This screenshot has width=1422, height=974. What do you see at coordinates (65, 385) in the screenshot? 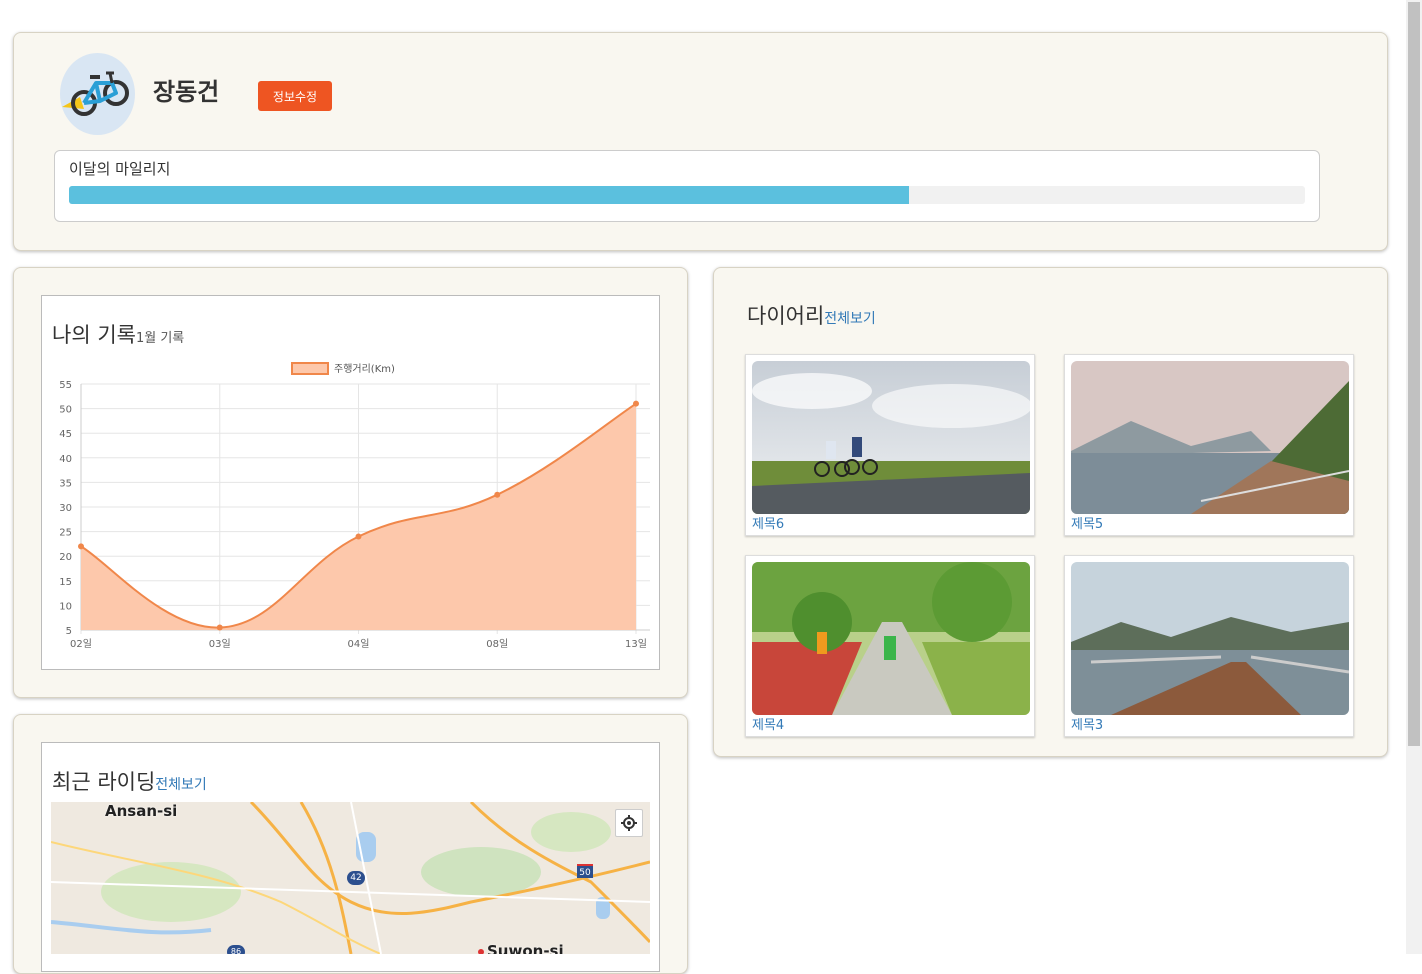
I see `y-tick-label: 55` at bounding box center [65, 385].